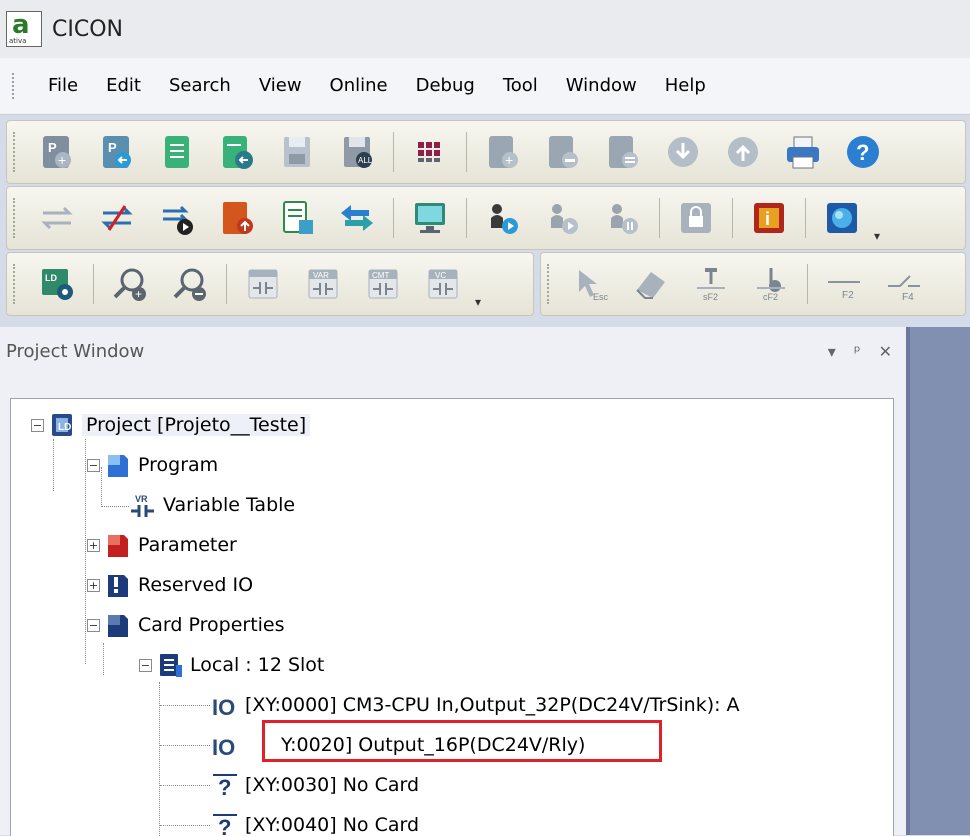  I want to click on stop-mode-icon, so click(563, 218).